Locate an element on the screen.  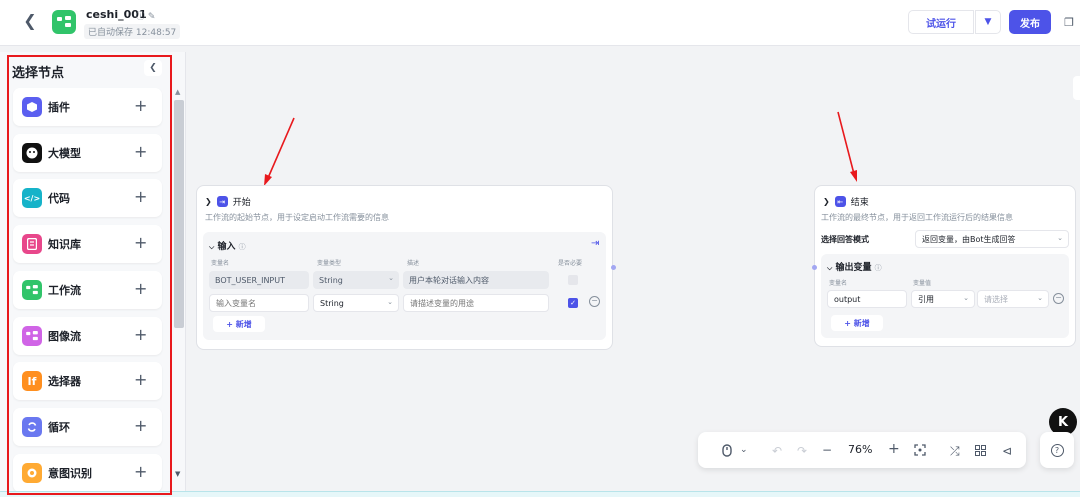
add-workflow-icon: + is located at coordinates (140, 289).